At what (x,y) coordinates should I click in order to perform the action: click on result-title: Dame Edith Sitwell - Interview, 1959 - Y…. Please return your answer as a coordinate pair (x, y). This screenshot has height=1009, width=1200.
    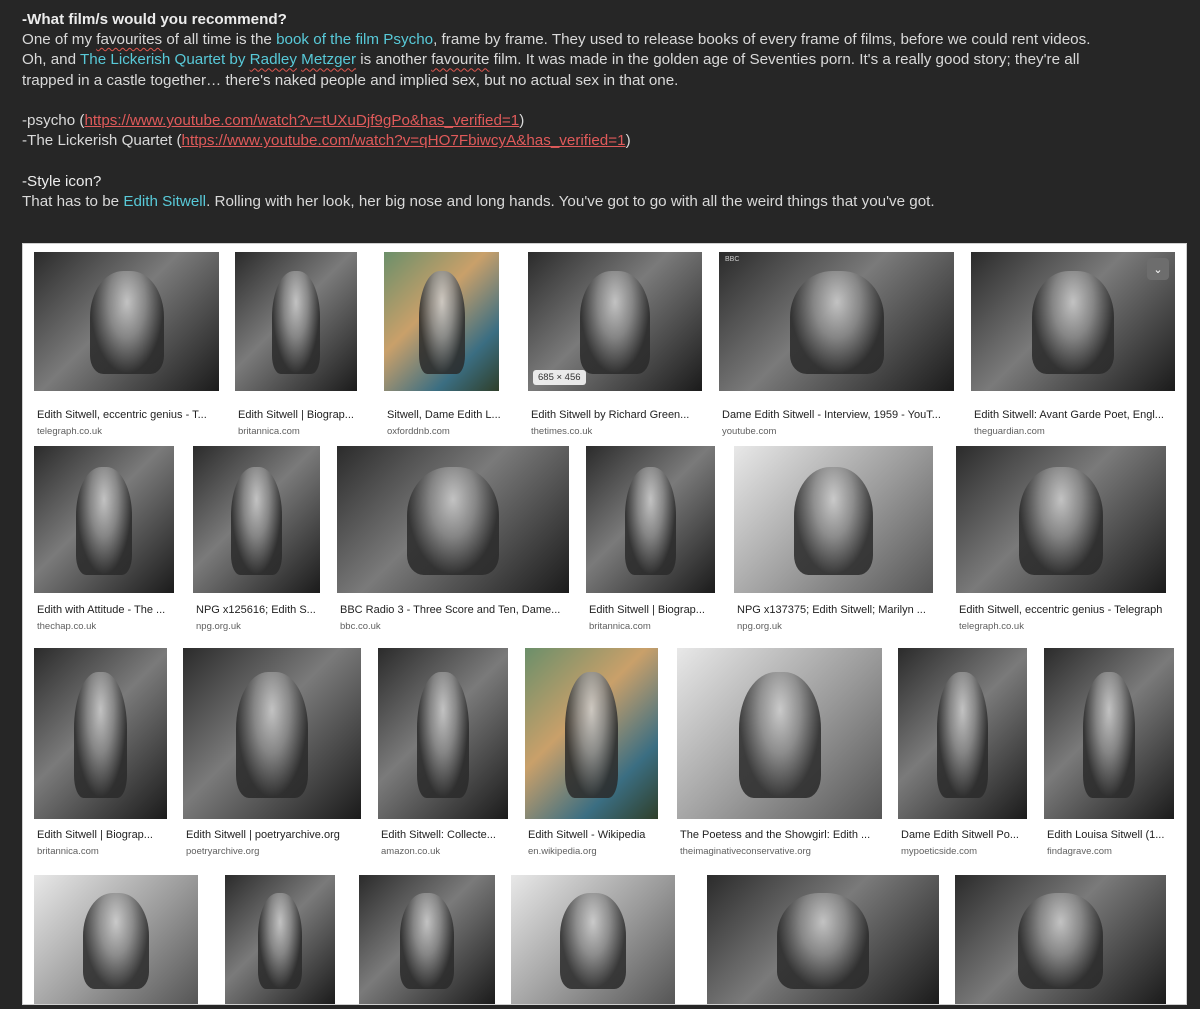
    Looking at the image, I should click on (844, 415).